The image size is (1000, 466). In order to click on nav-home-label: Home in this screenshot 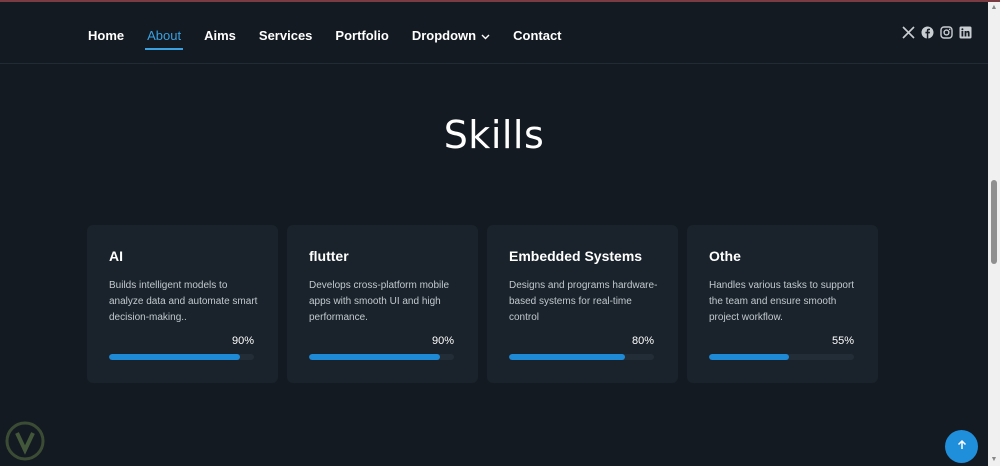, I will do `click(106, 35)`.